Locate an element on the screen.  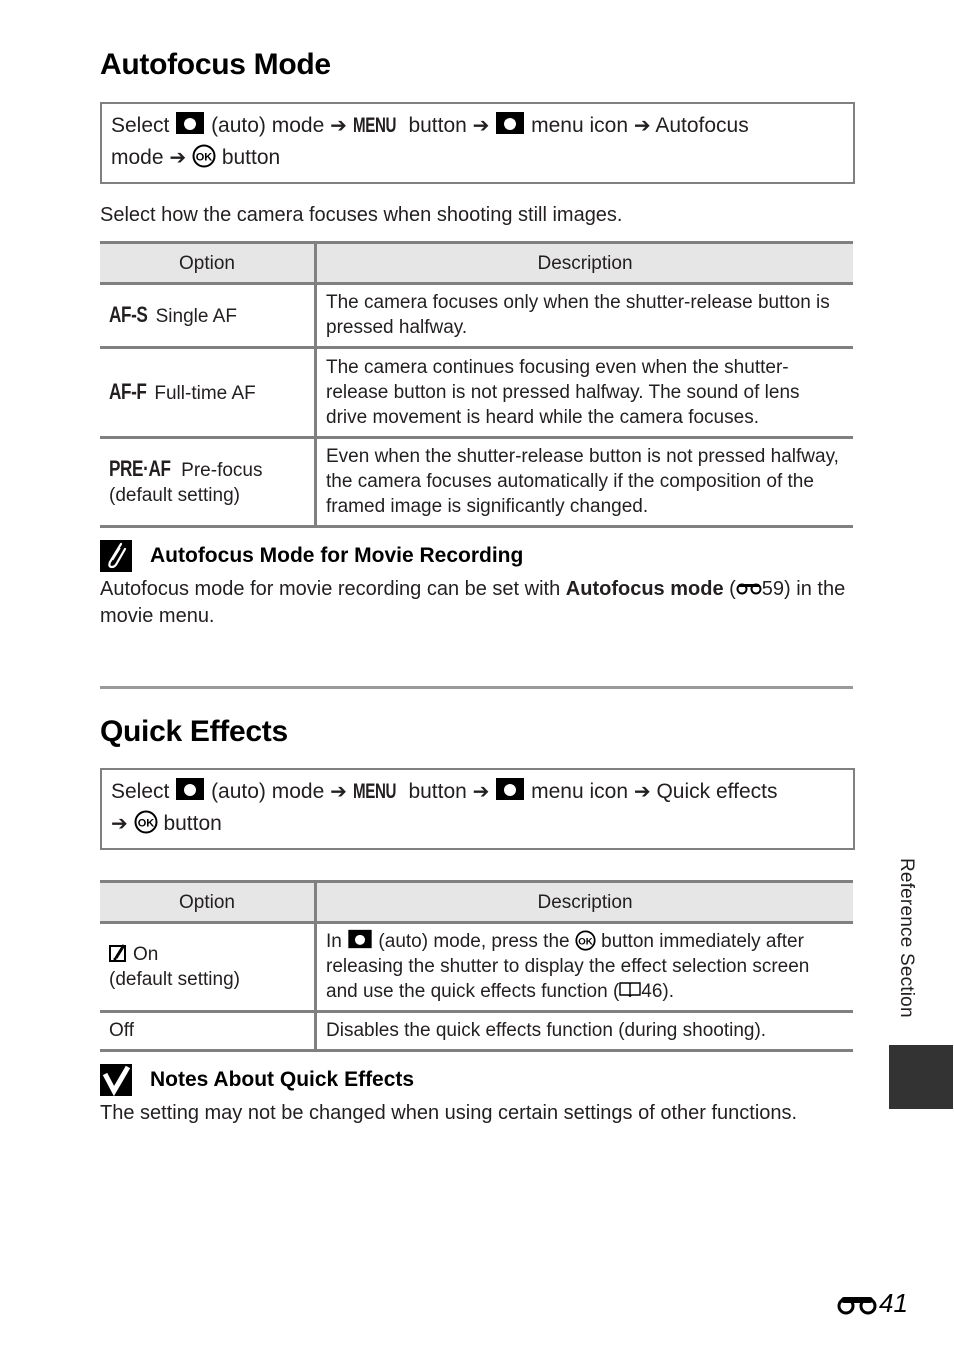
quick-effects-icon is located at coordinates (117, 952).